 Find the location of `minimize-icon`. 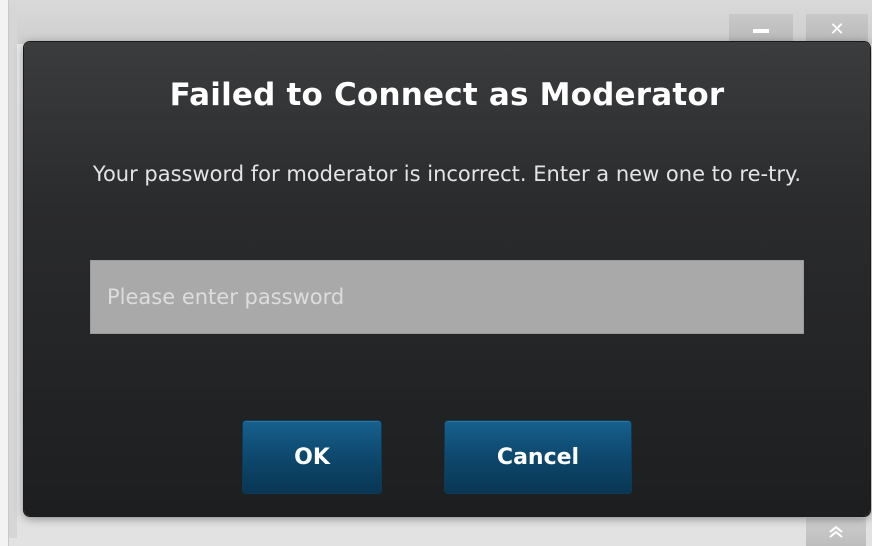

minimize-icon is located at coordinates (761, 31).